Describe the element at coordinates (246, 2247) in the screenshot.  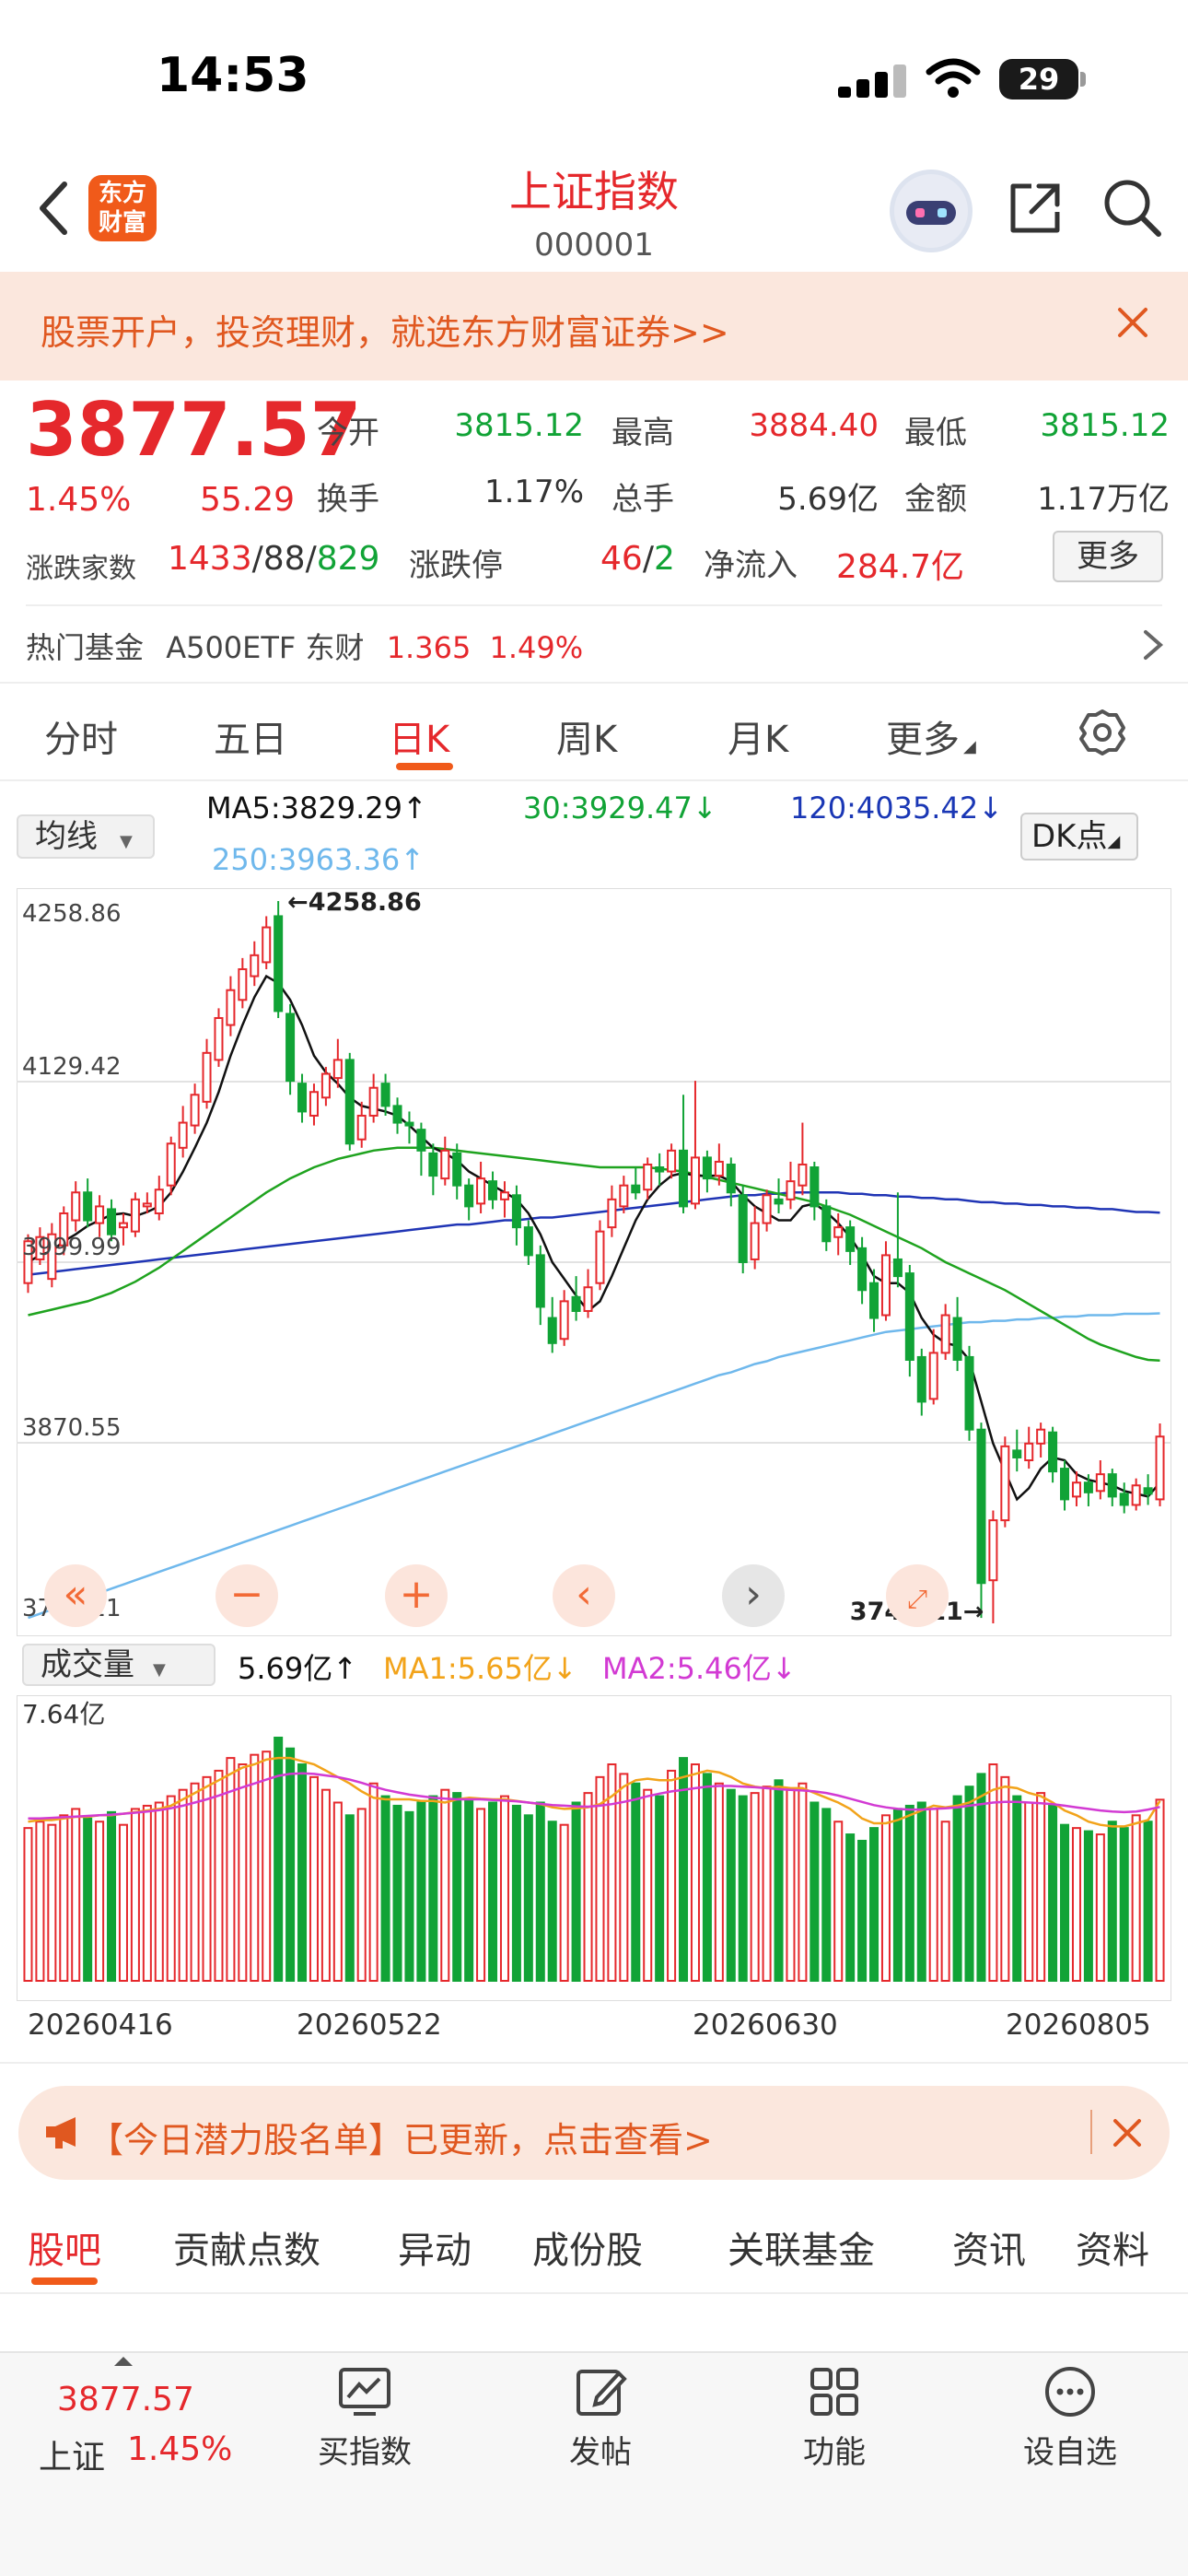
I see `tab-contribution: 贡献点数` at that location.